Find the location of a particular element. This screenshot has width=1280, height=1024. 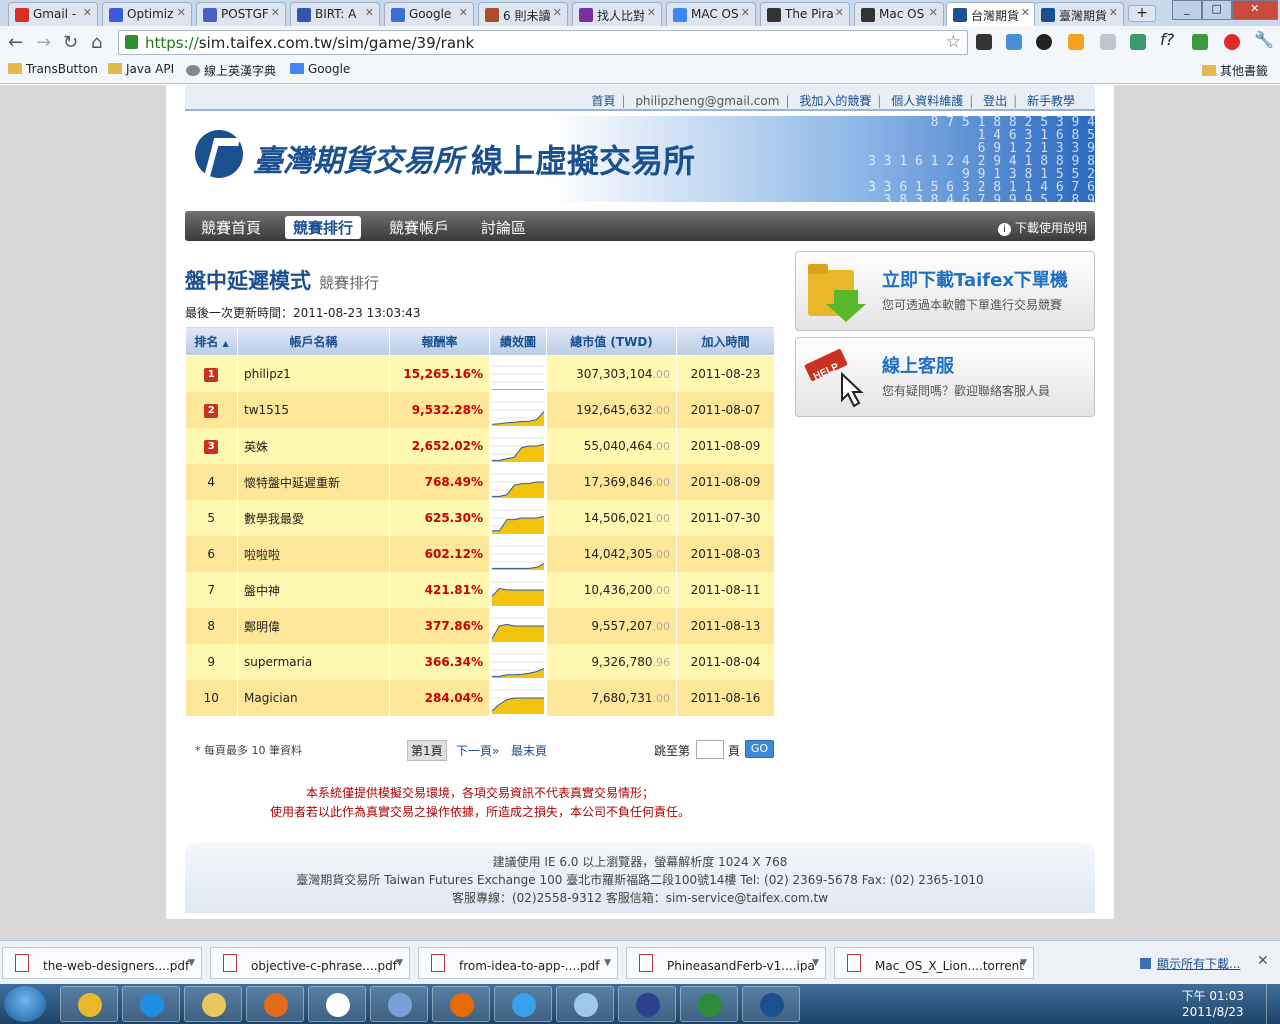

last-page-link: 最末頁 is located at coordinates (529, 750).